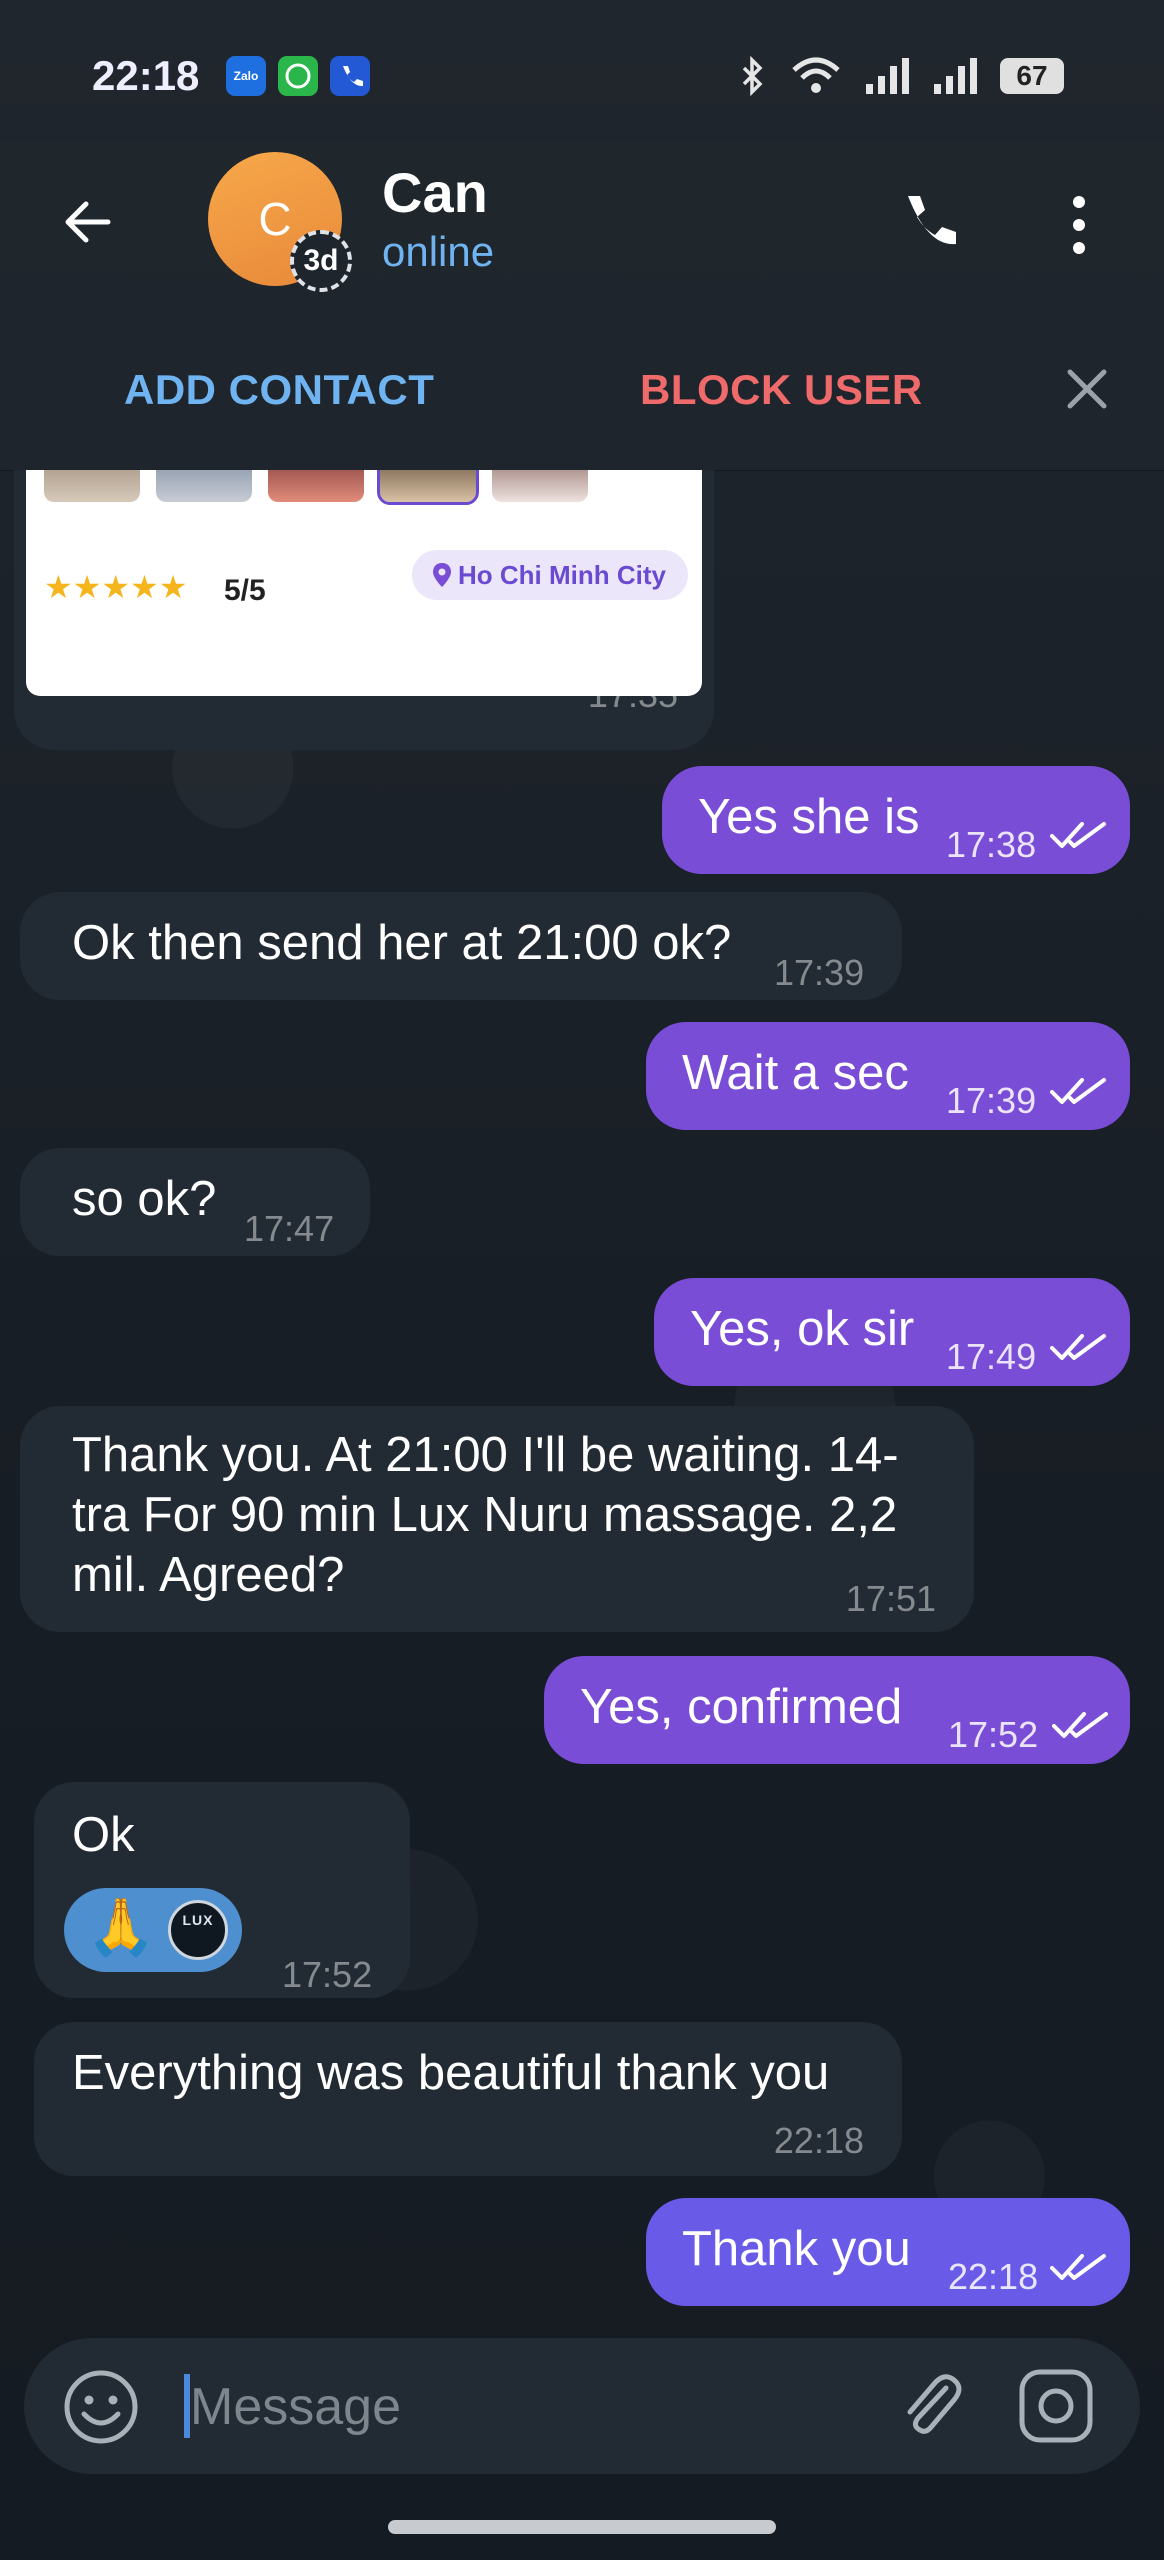 The height and width of the screenshot is (2560, 1164). I want to click on reaction-pill: 🙏 LUX, so click(153, 1930).